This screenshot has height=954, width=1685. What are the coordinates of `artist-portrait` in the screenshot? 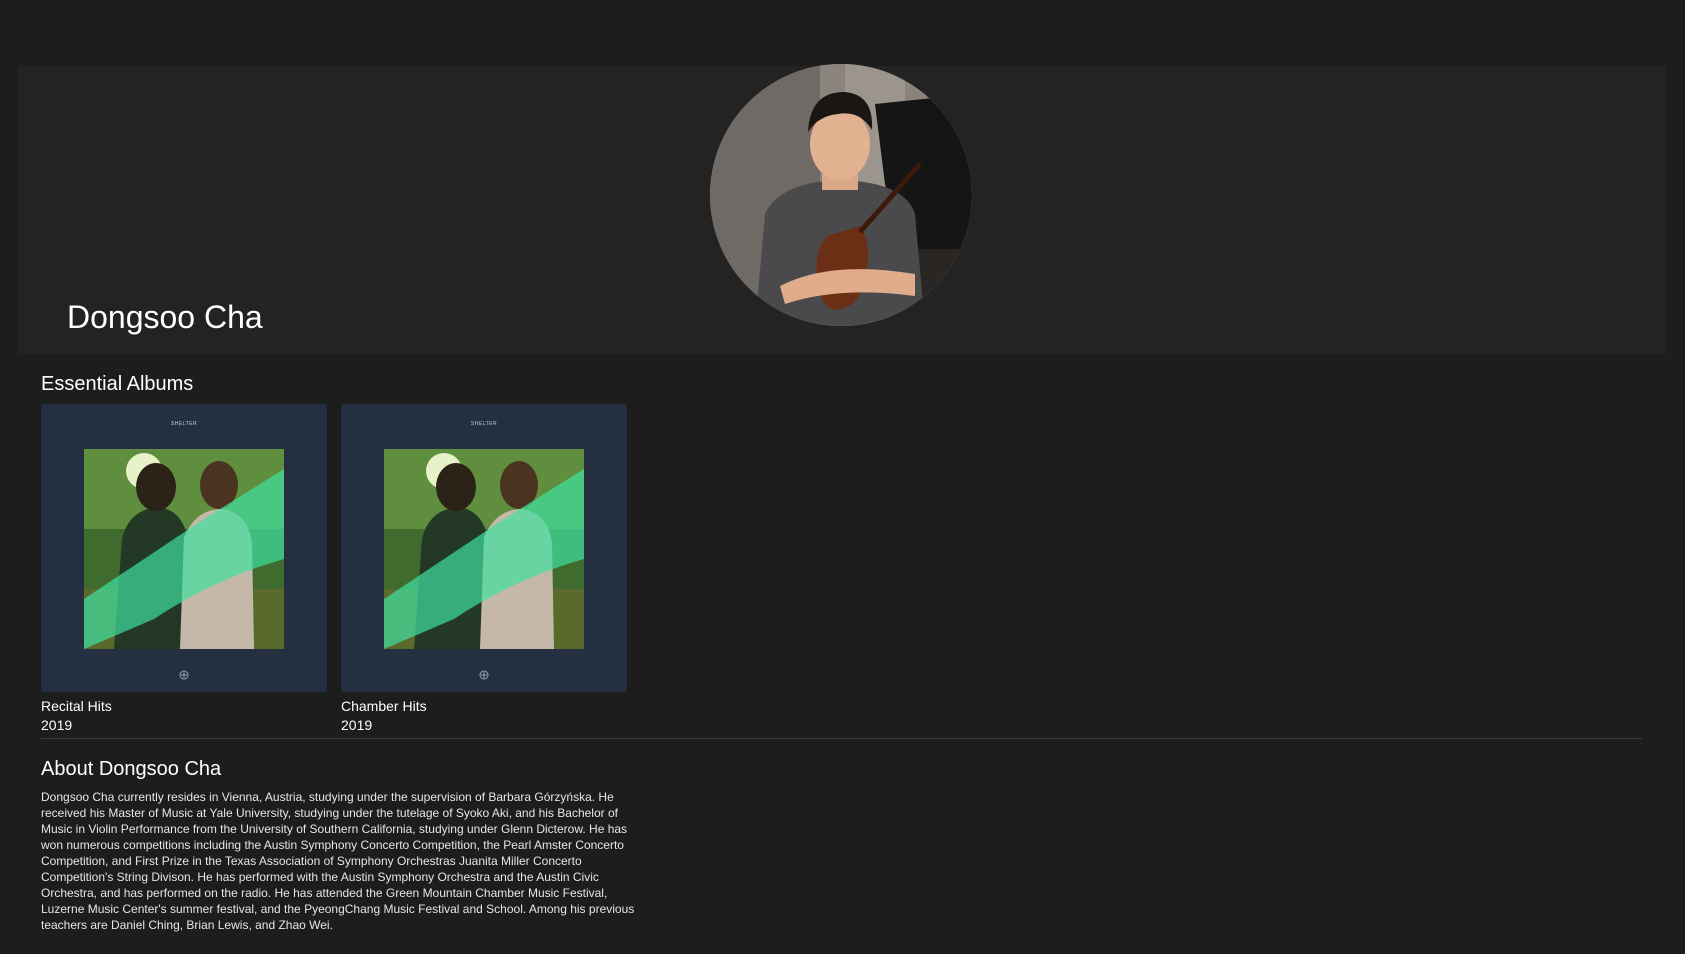 It's located at (841, 195).